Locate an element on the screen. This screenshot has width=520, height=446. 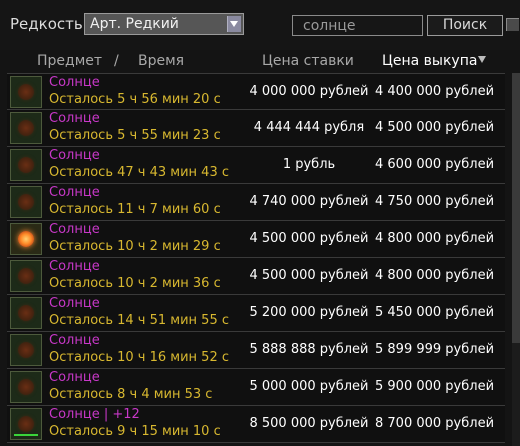
rarity-select: Арт. Редкий is located at coordinates (164, 24).